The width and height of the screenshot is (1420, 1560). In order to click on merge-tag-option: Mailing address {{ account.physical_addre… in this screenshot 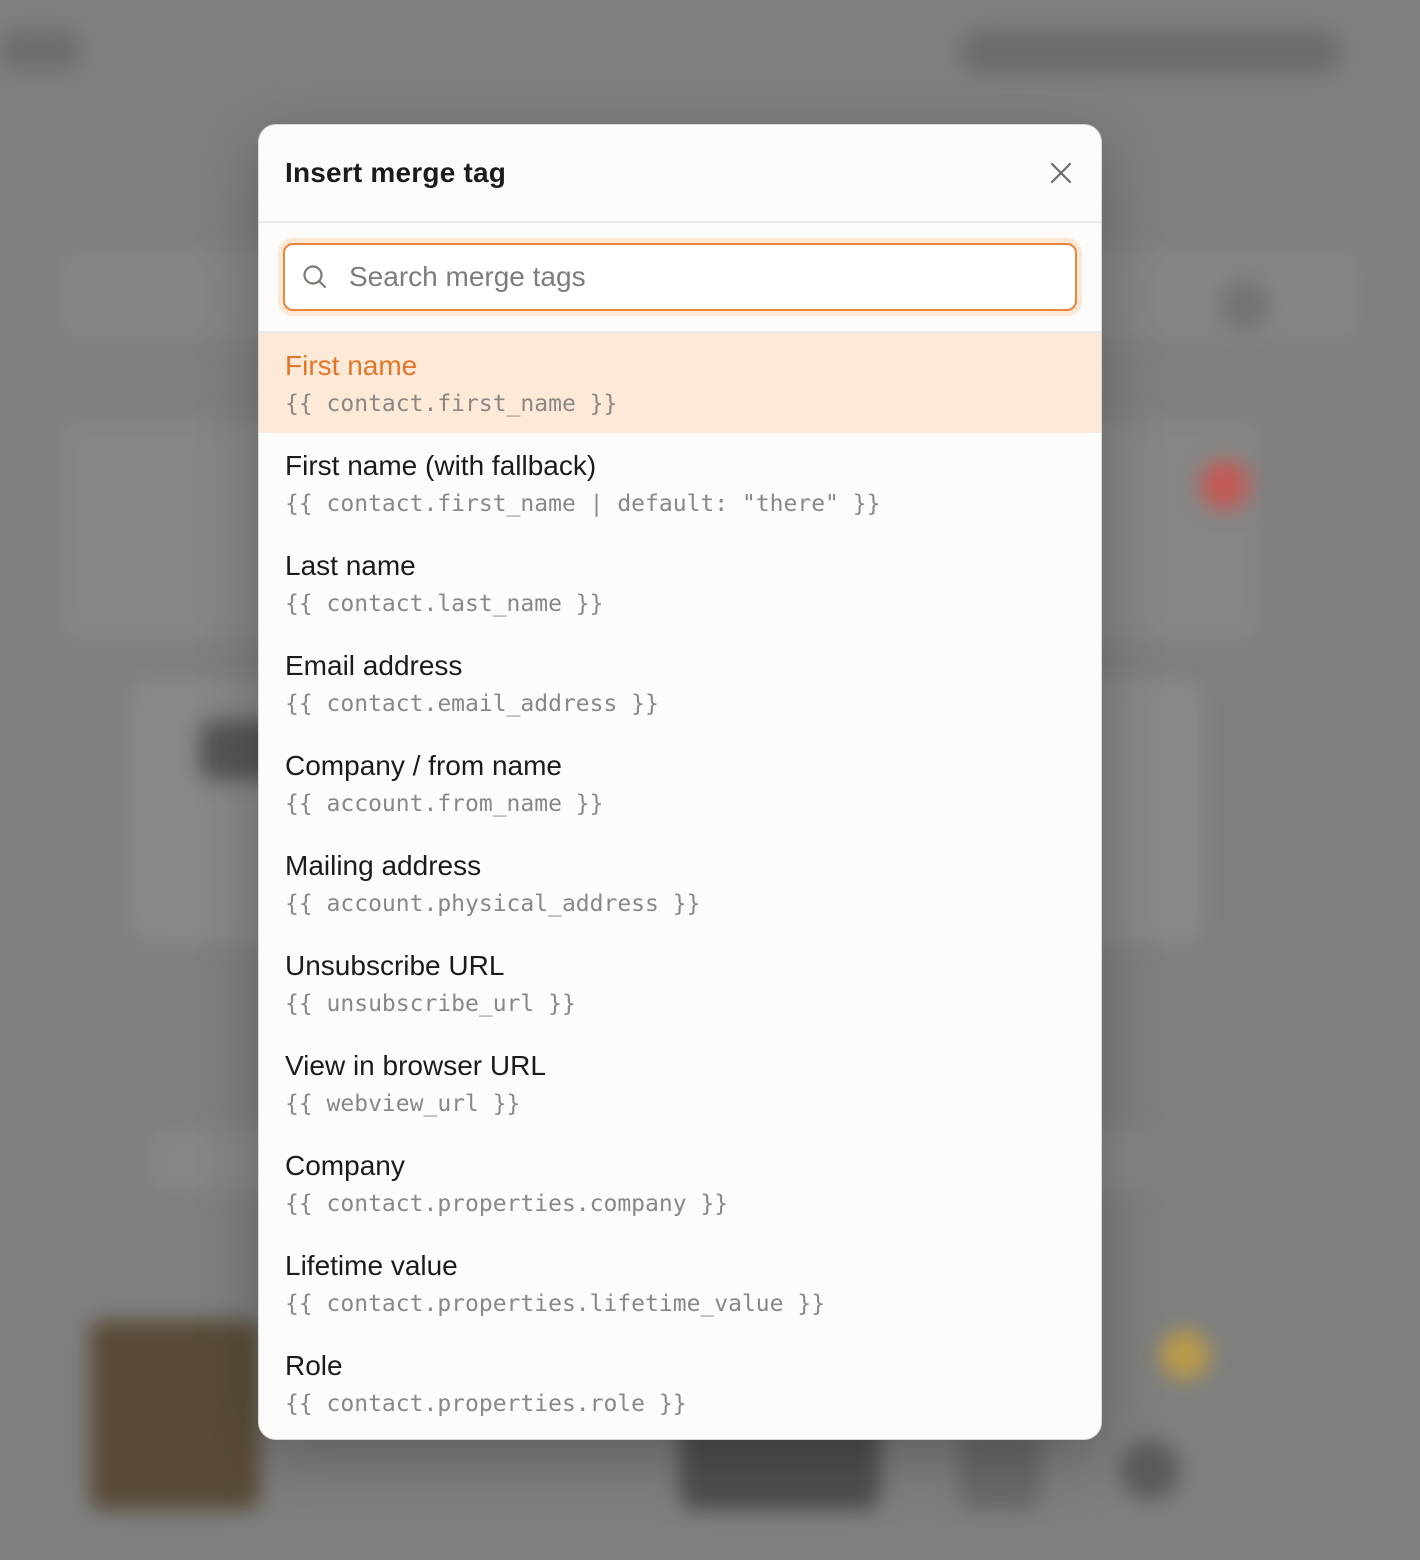, I will do `click(680, 883)`.